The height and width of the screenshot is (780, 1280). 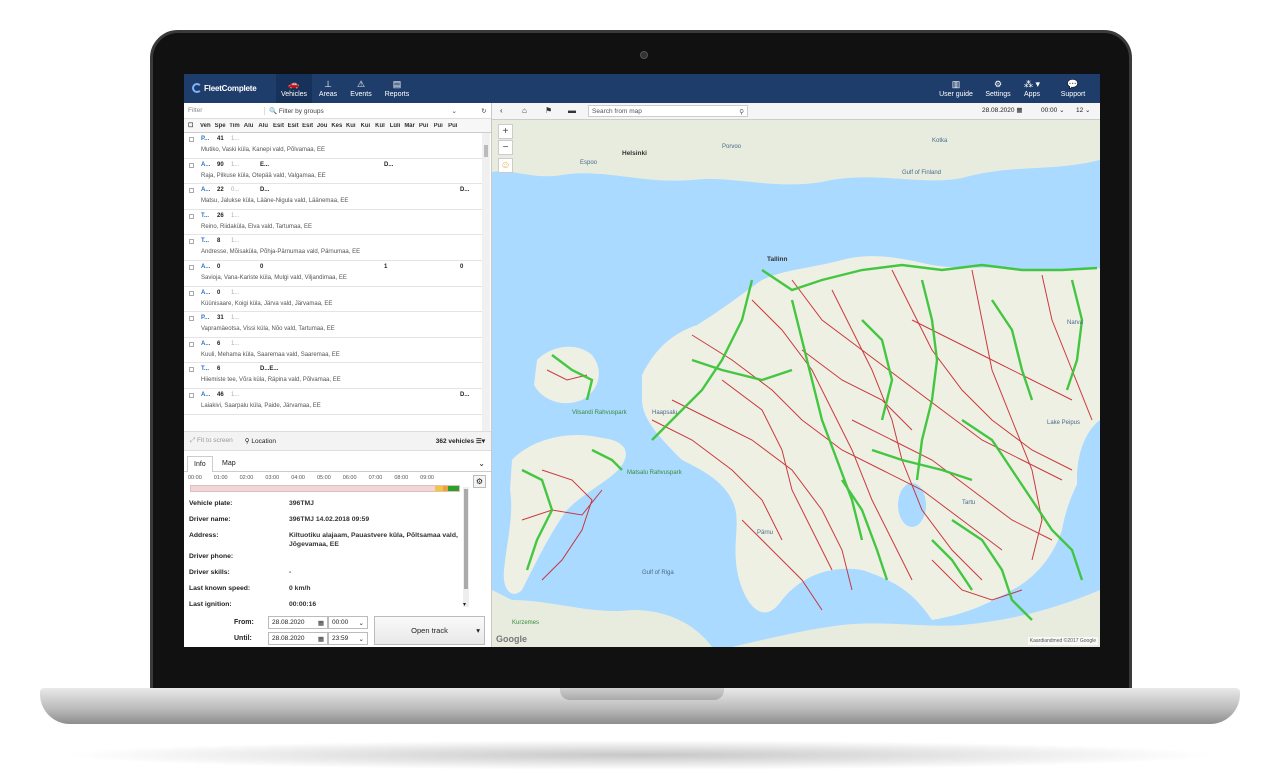 What do you see at coordinates (511, 639) in the screenshot?
I see `google-logo: Google` at bounding box center [511, 639].